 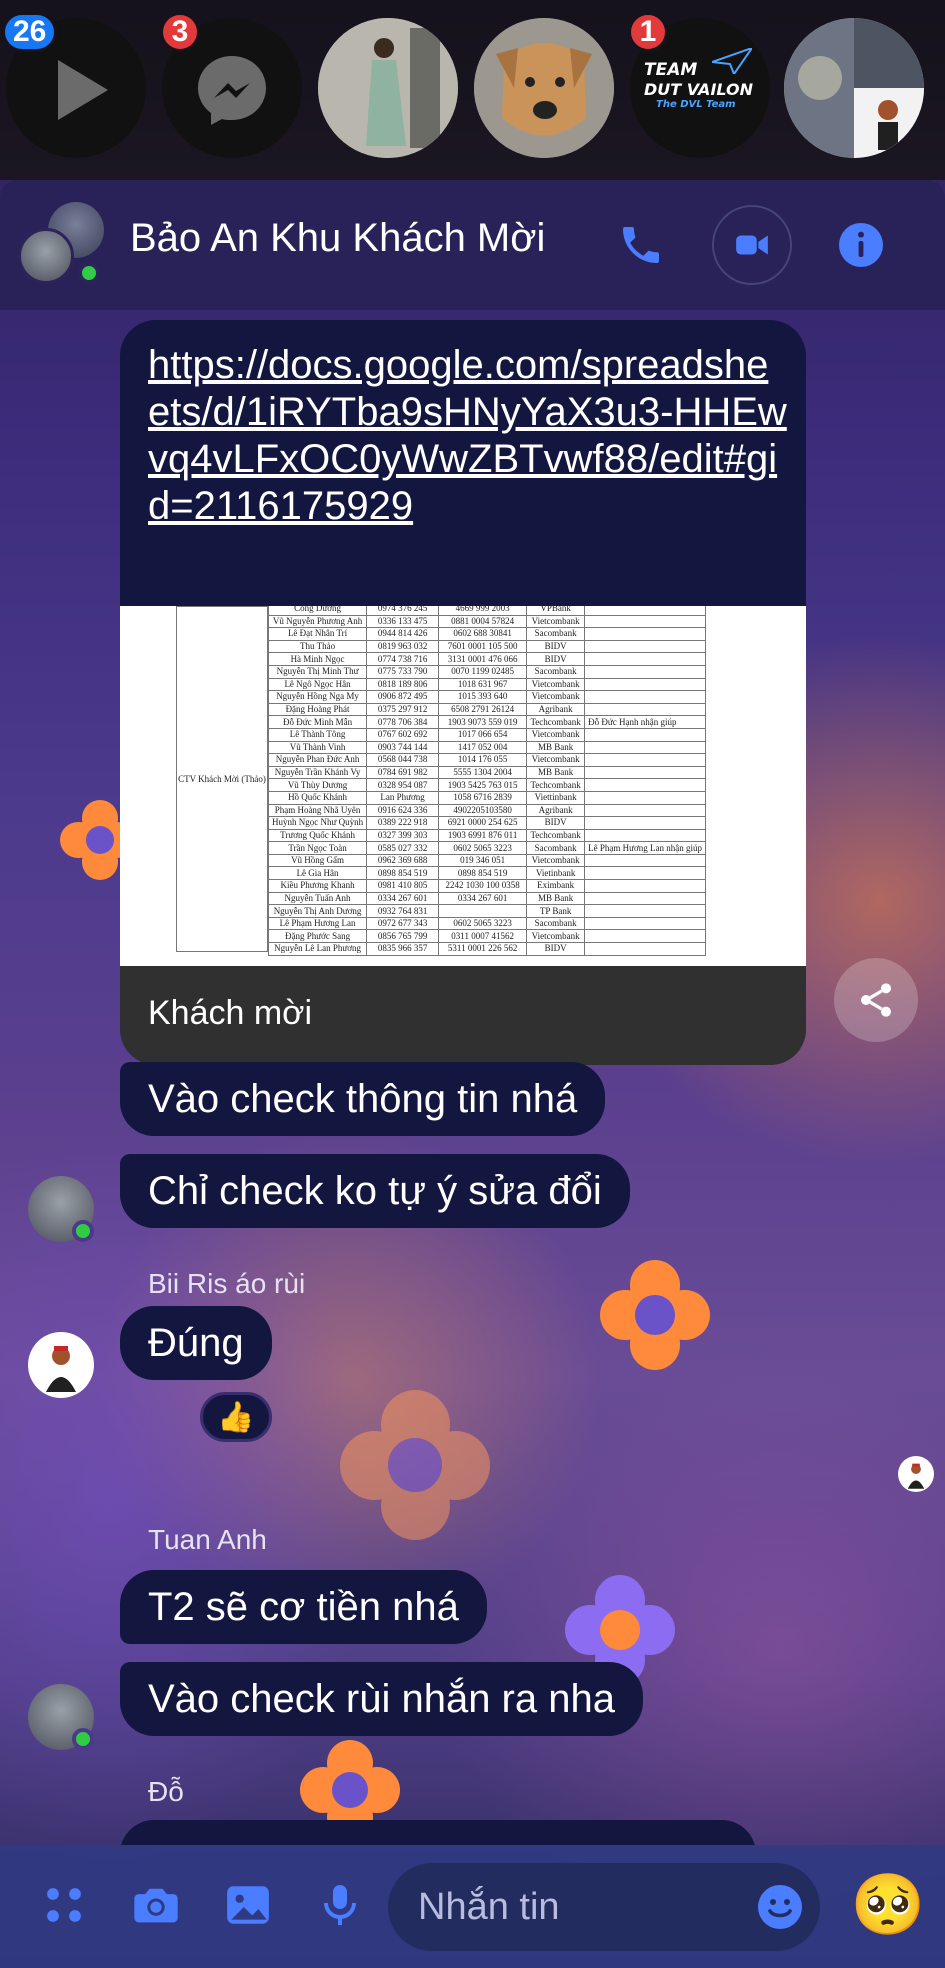 What do you see at coordinates (403, 772) in the screenshot?
I see `sheet-cell: 0784 691 982` at bounding box center [403, 772].